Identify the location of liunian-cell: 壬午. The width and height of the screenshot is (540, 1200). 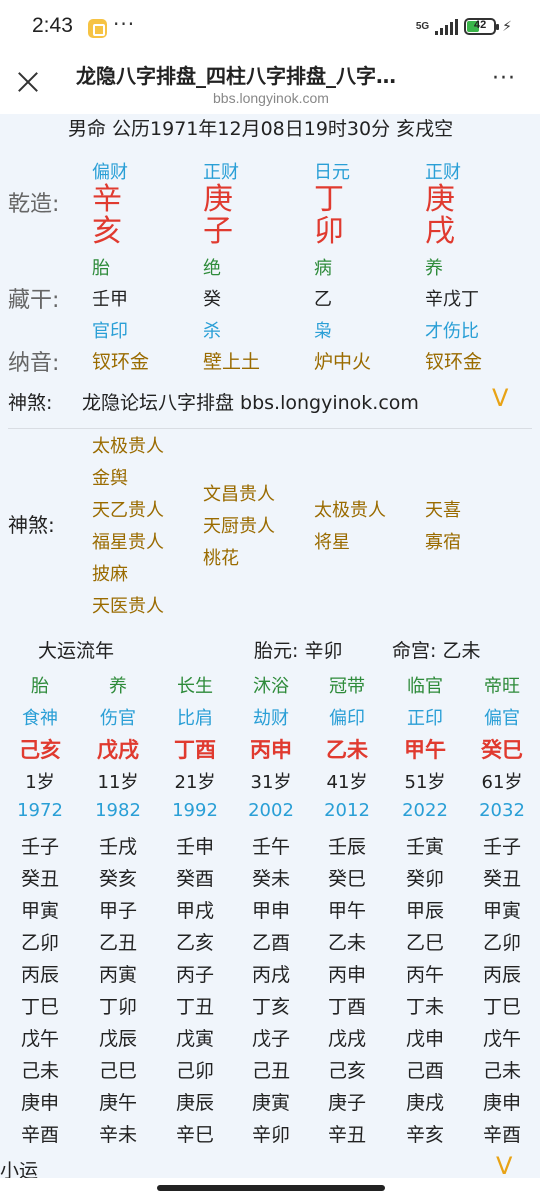
(270, 847).